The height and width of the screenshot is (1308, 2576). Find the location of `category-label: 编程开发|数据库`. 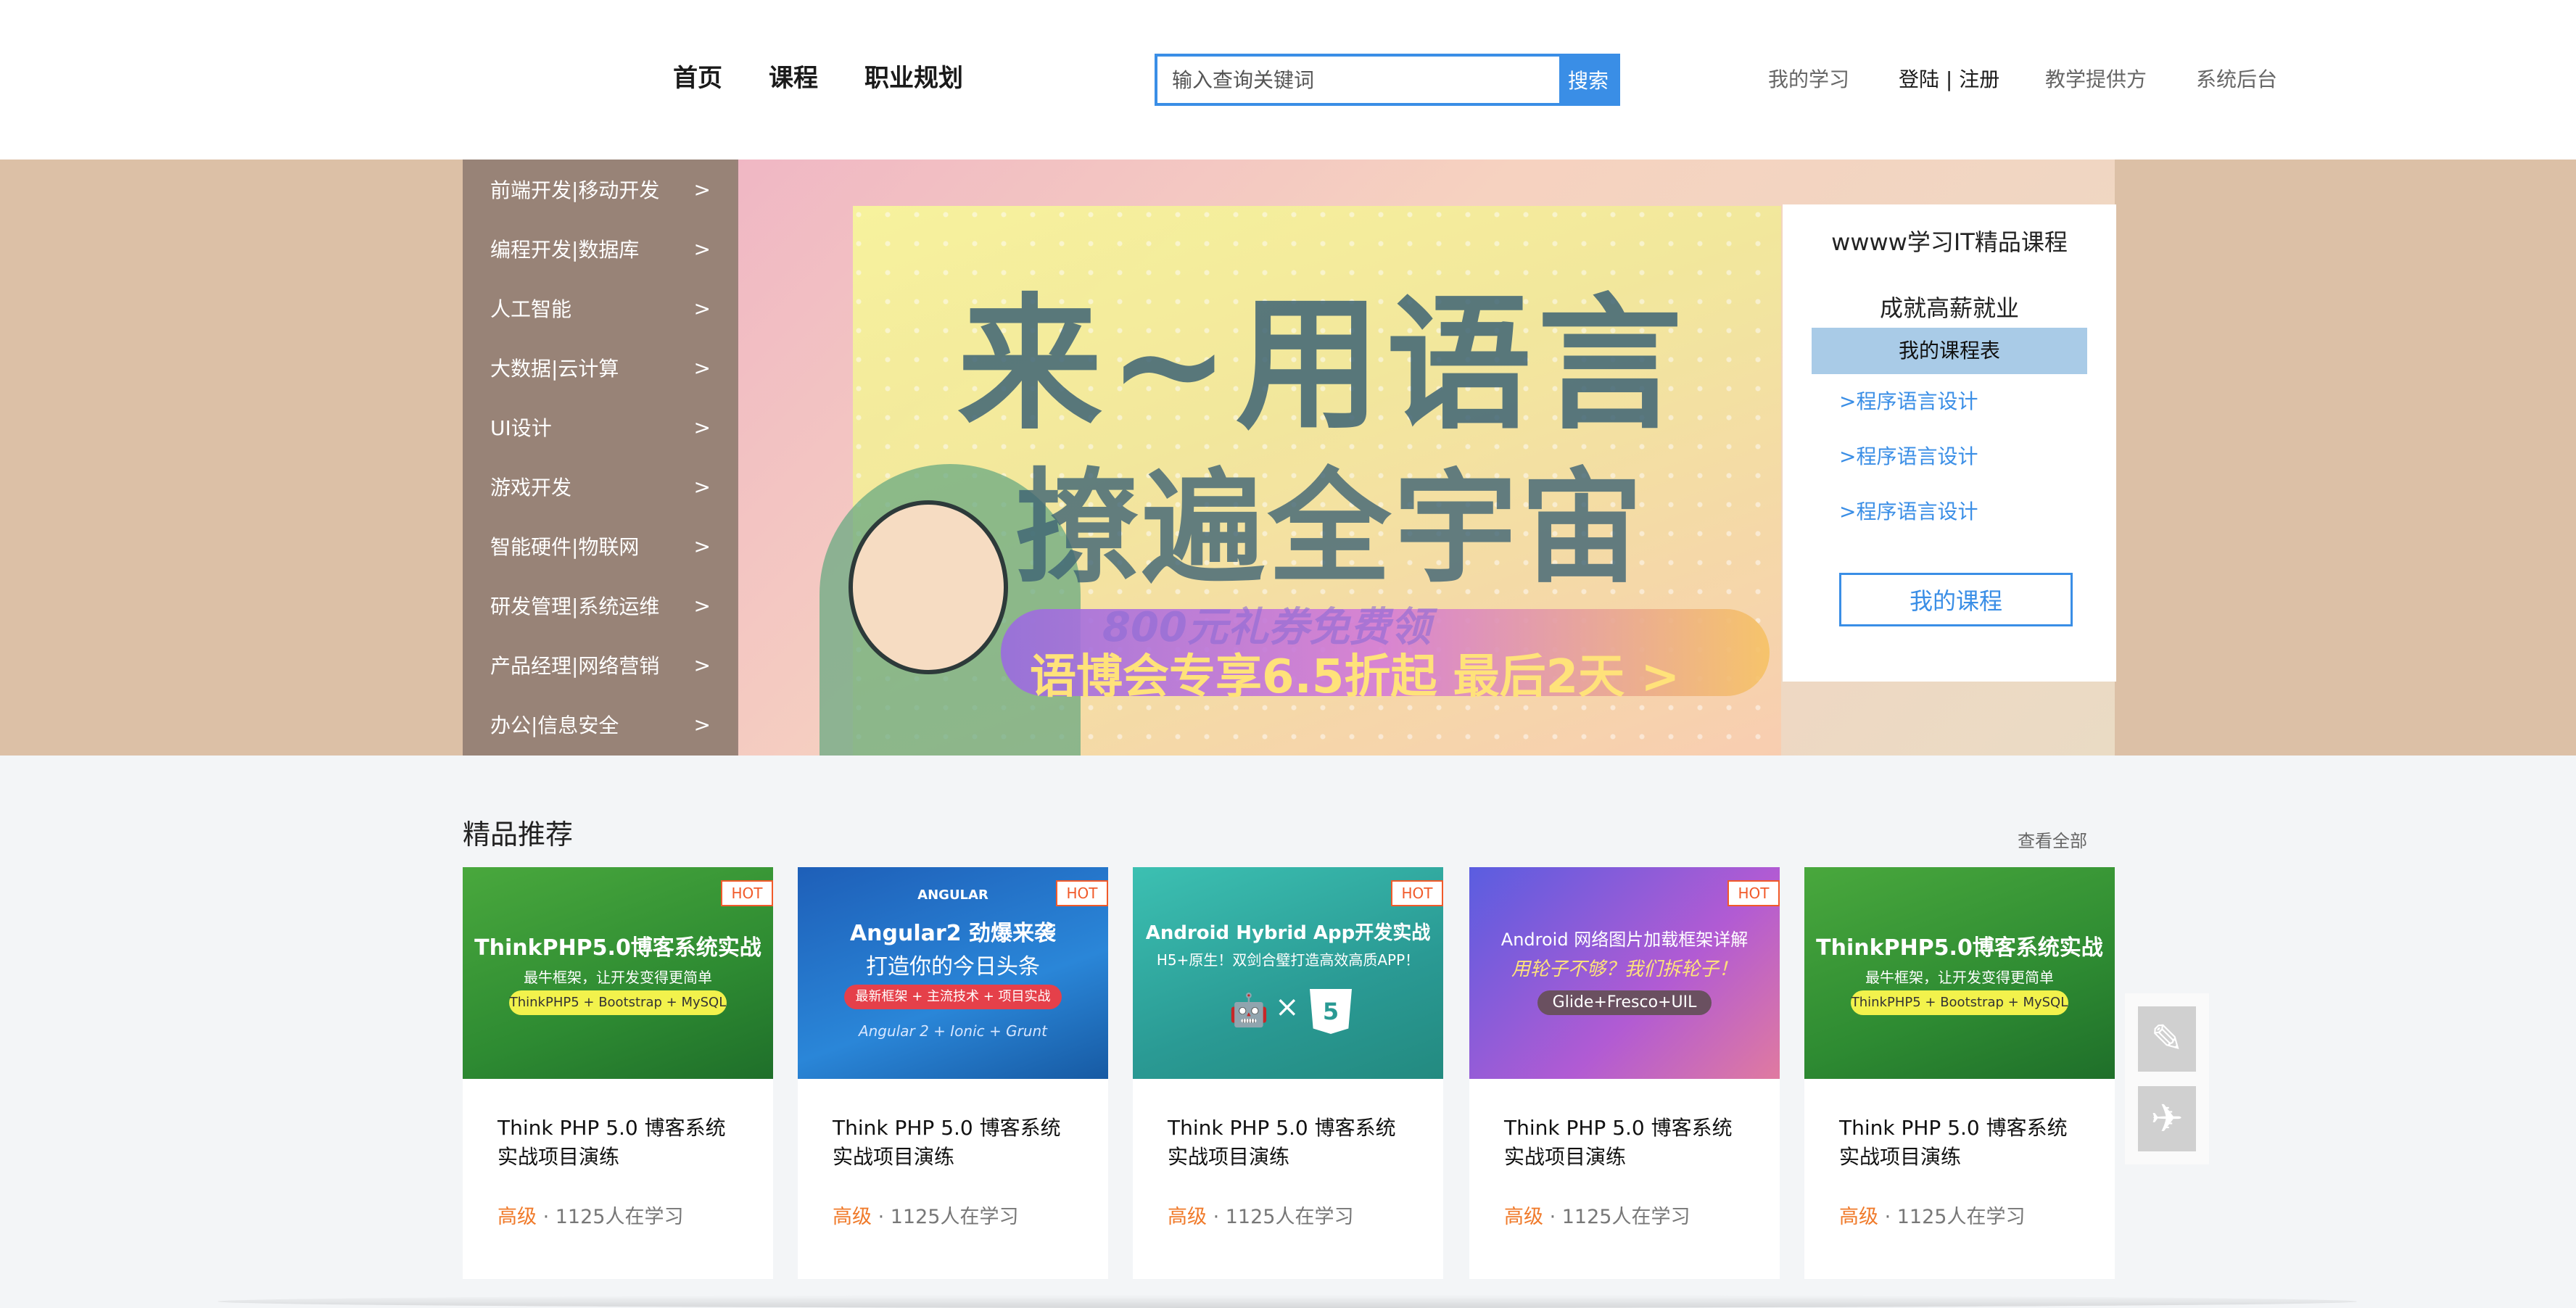

category-label: 编程开发|数据库 is located at coordinates (565, 250).